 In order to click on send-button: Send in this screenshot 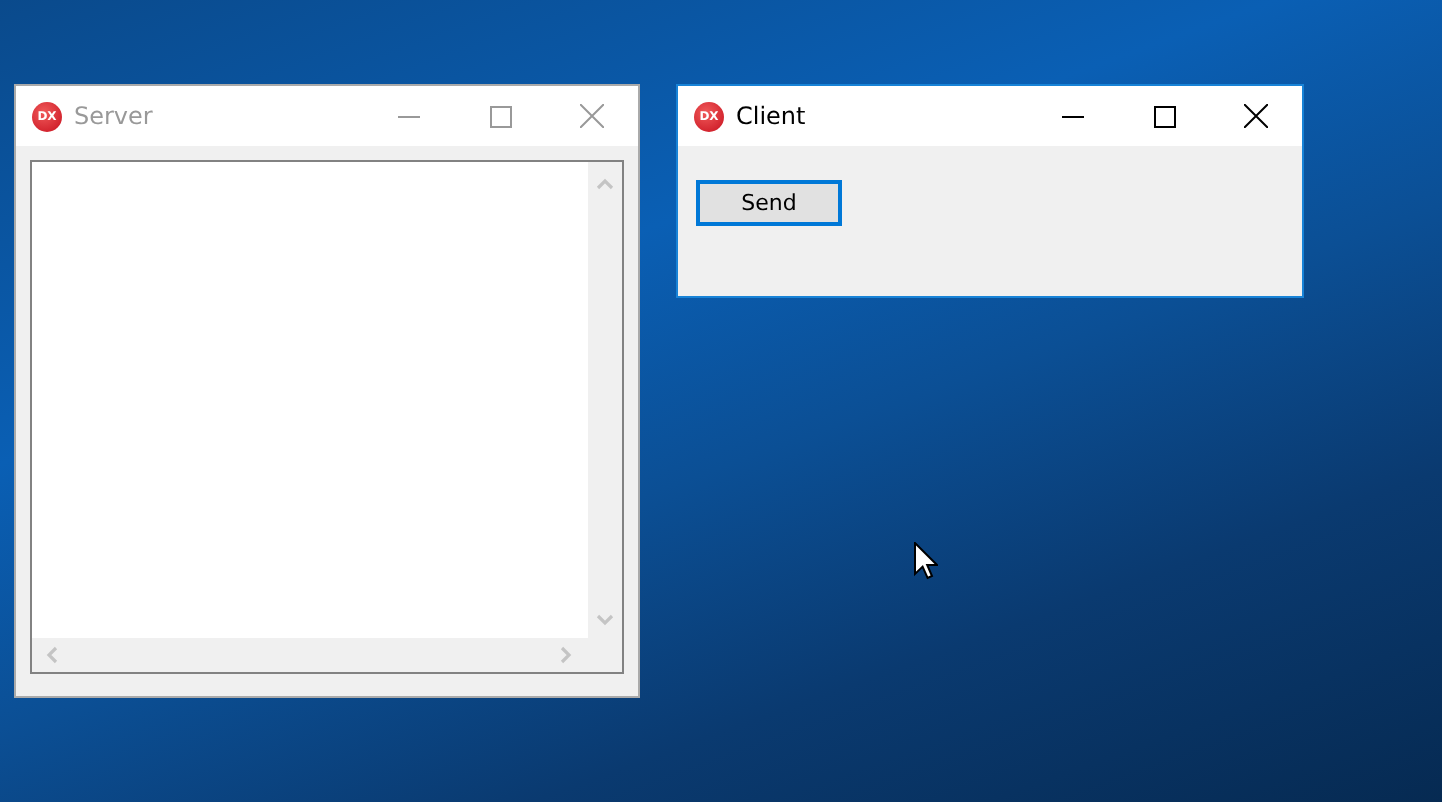, I will do `click(769, 203)`.